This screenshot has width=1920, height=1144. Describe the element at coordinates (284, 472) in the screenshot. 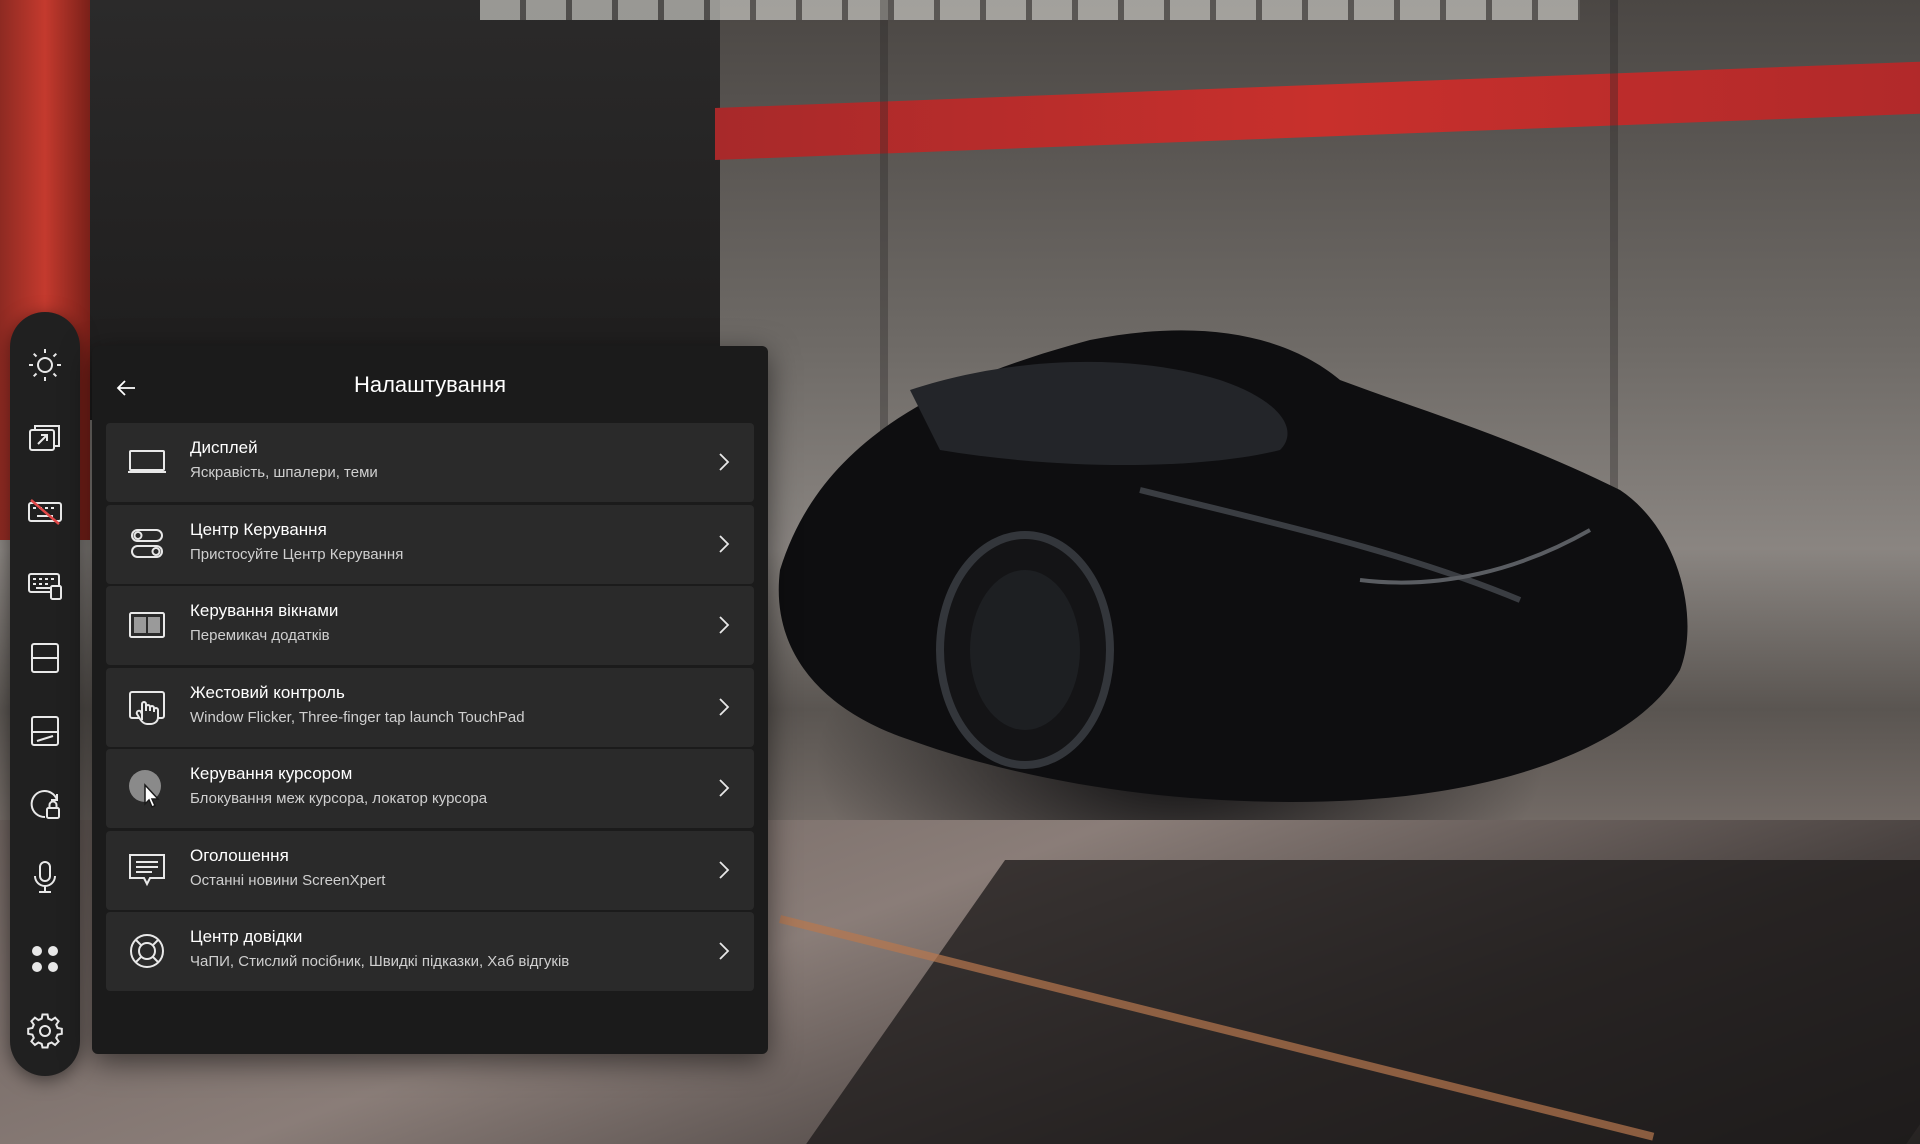

I see `menu-item-subtitle: Яскравість, шпалери, теми` at that location.